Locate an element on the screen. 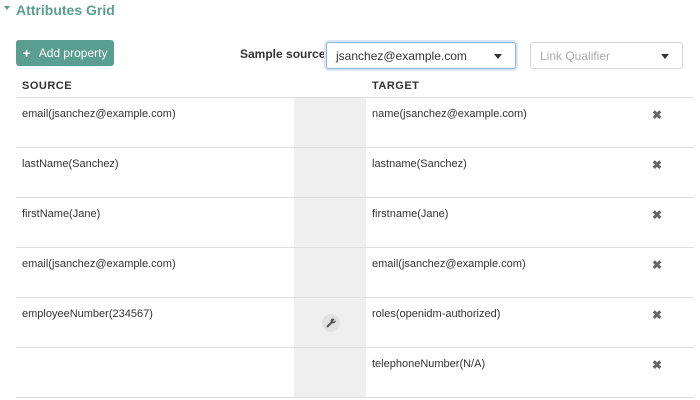 The image size is (700, 400). source-cell is located at coordinates (155, 372).